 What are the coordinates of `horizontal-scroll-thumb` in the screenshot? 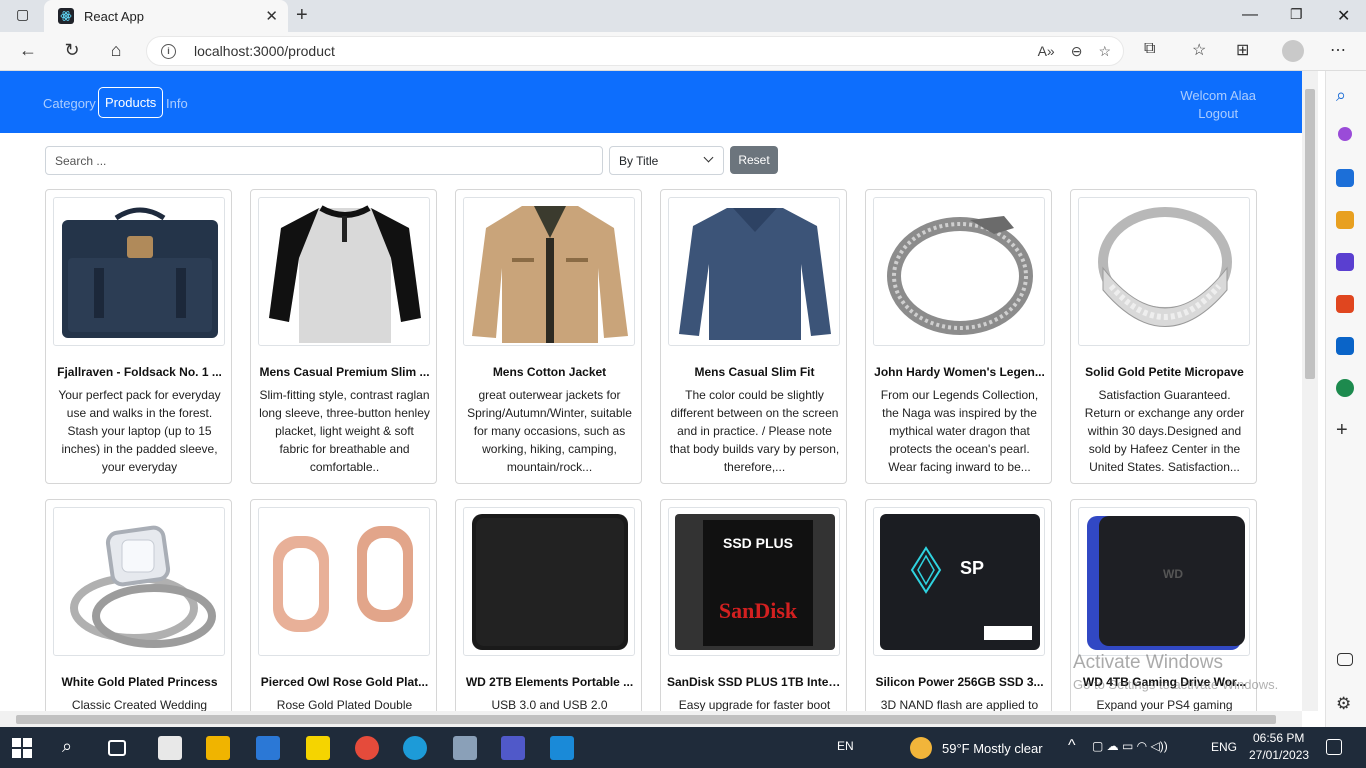 It's located at (646, 719).